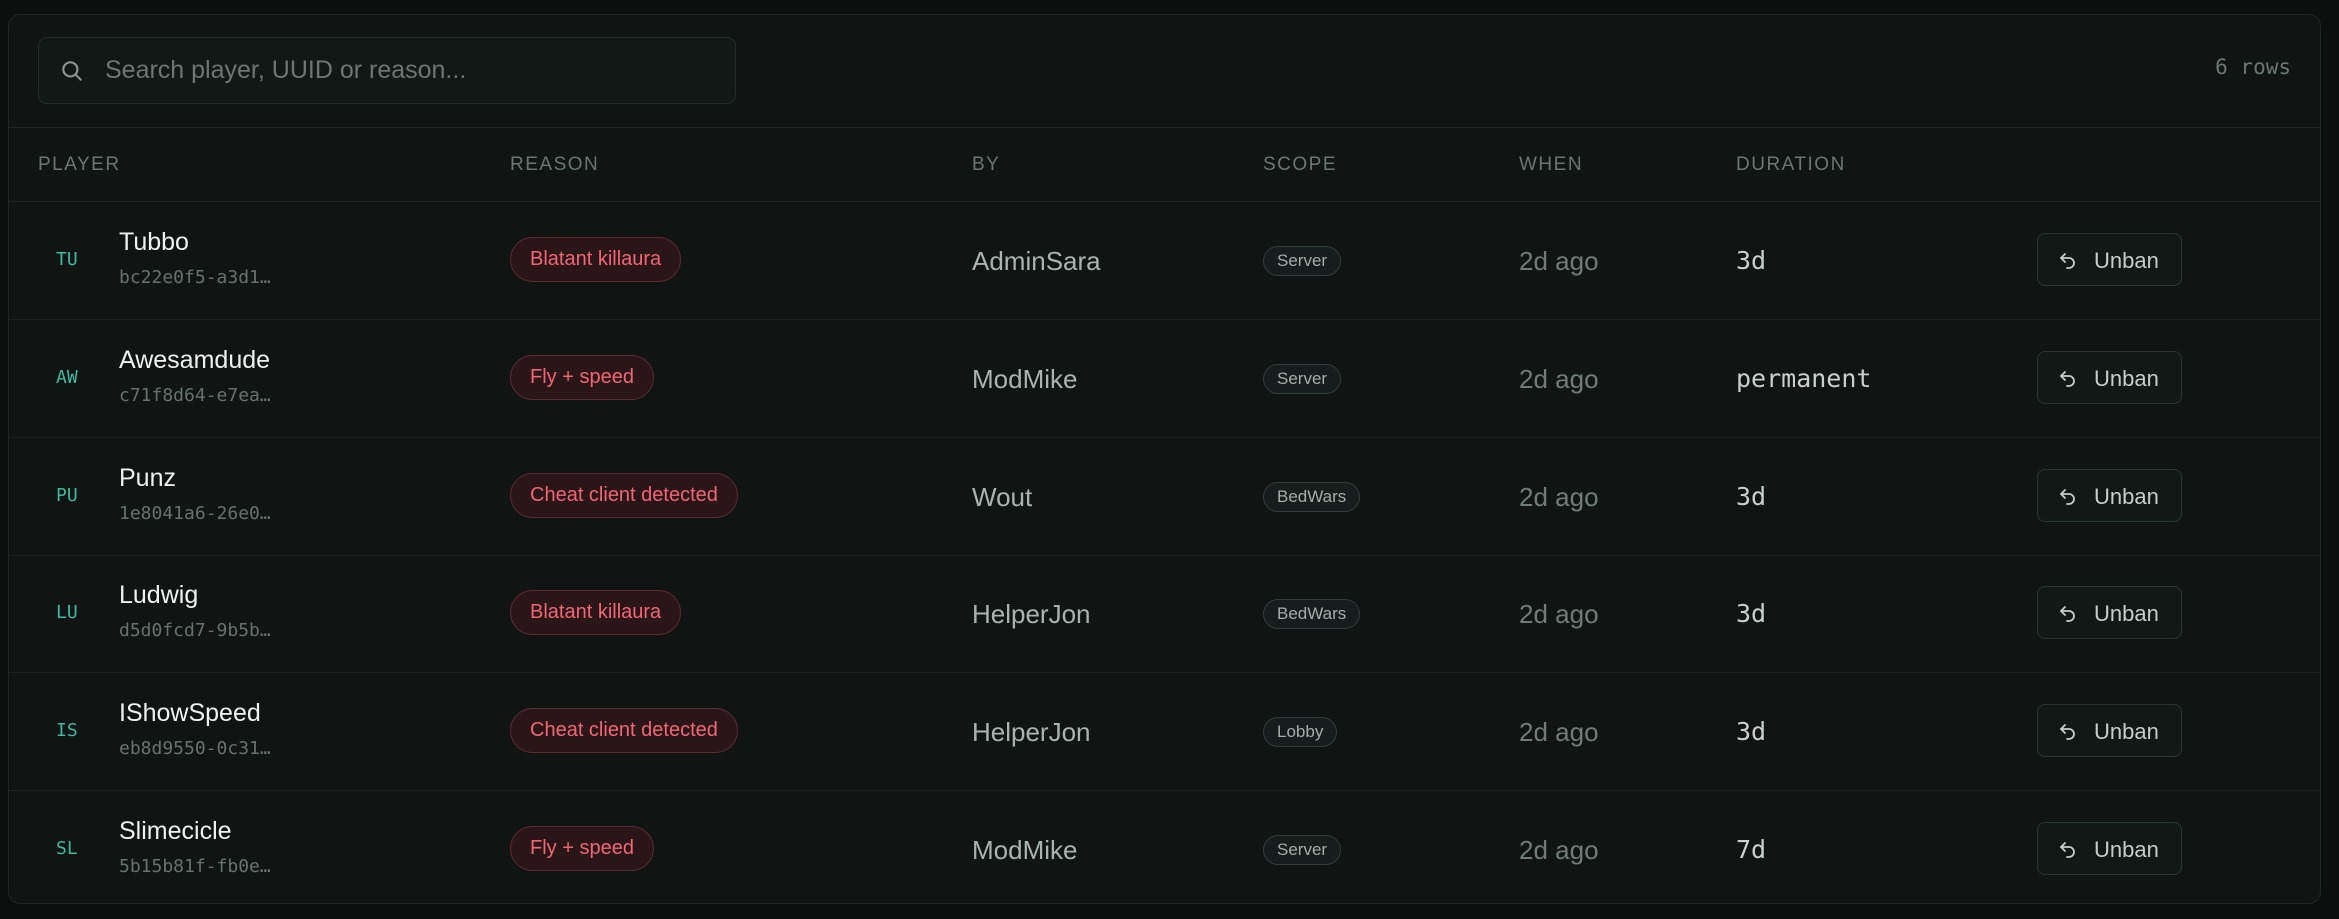  Describe the element at coordinates (72, 71) in the screenshot. I see `search-icon` at that location.